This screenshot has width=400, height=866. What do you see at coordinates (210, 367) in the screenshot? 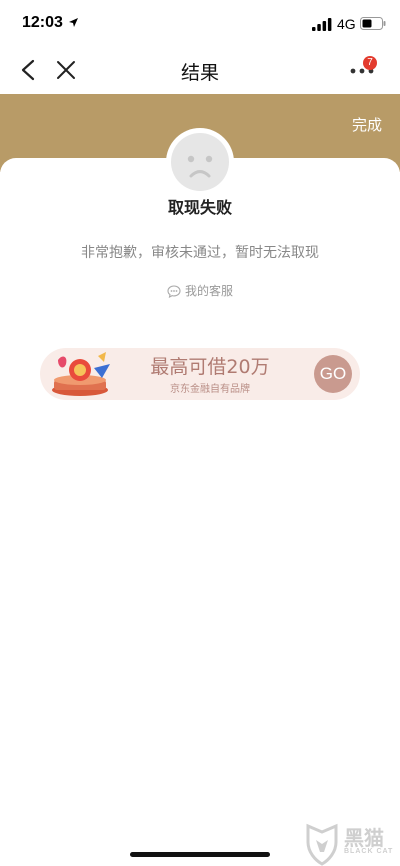
I see `promo-title: 最高可借20万` at bounding box center [210, 367].